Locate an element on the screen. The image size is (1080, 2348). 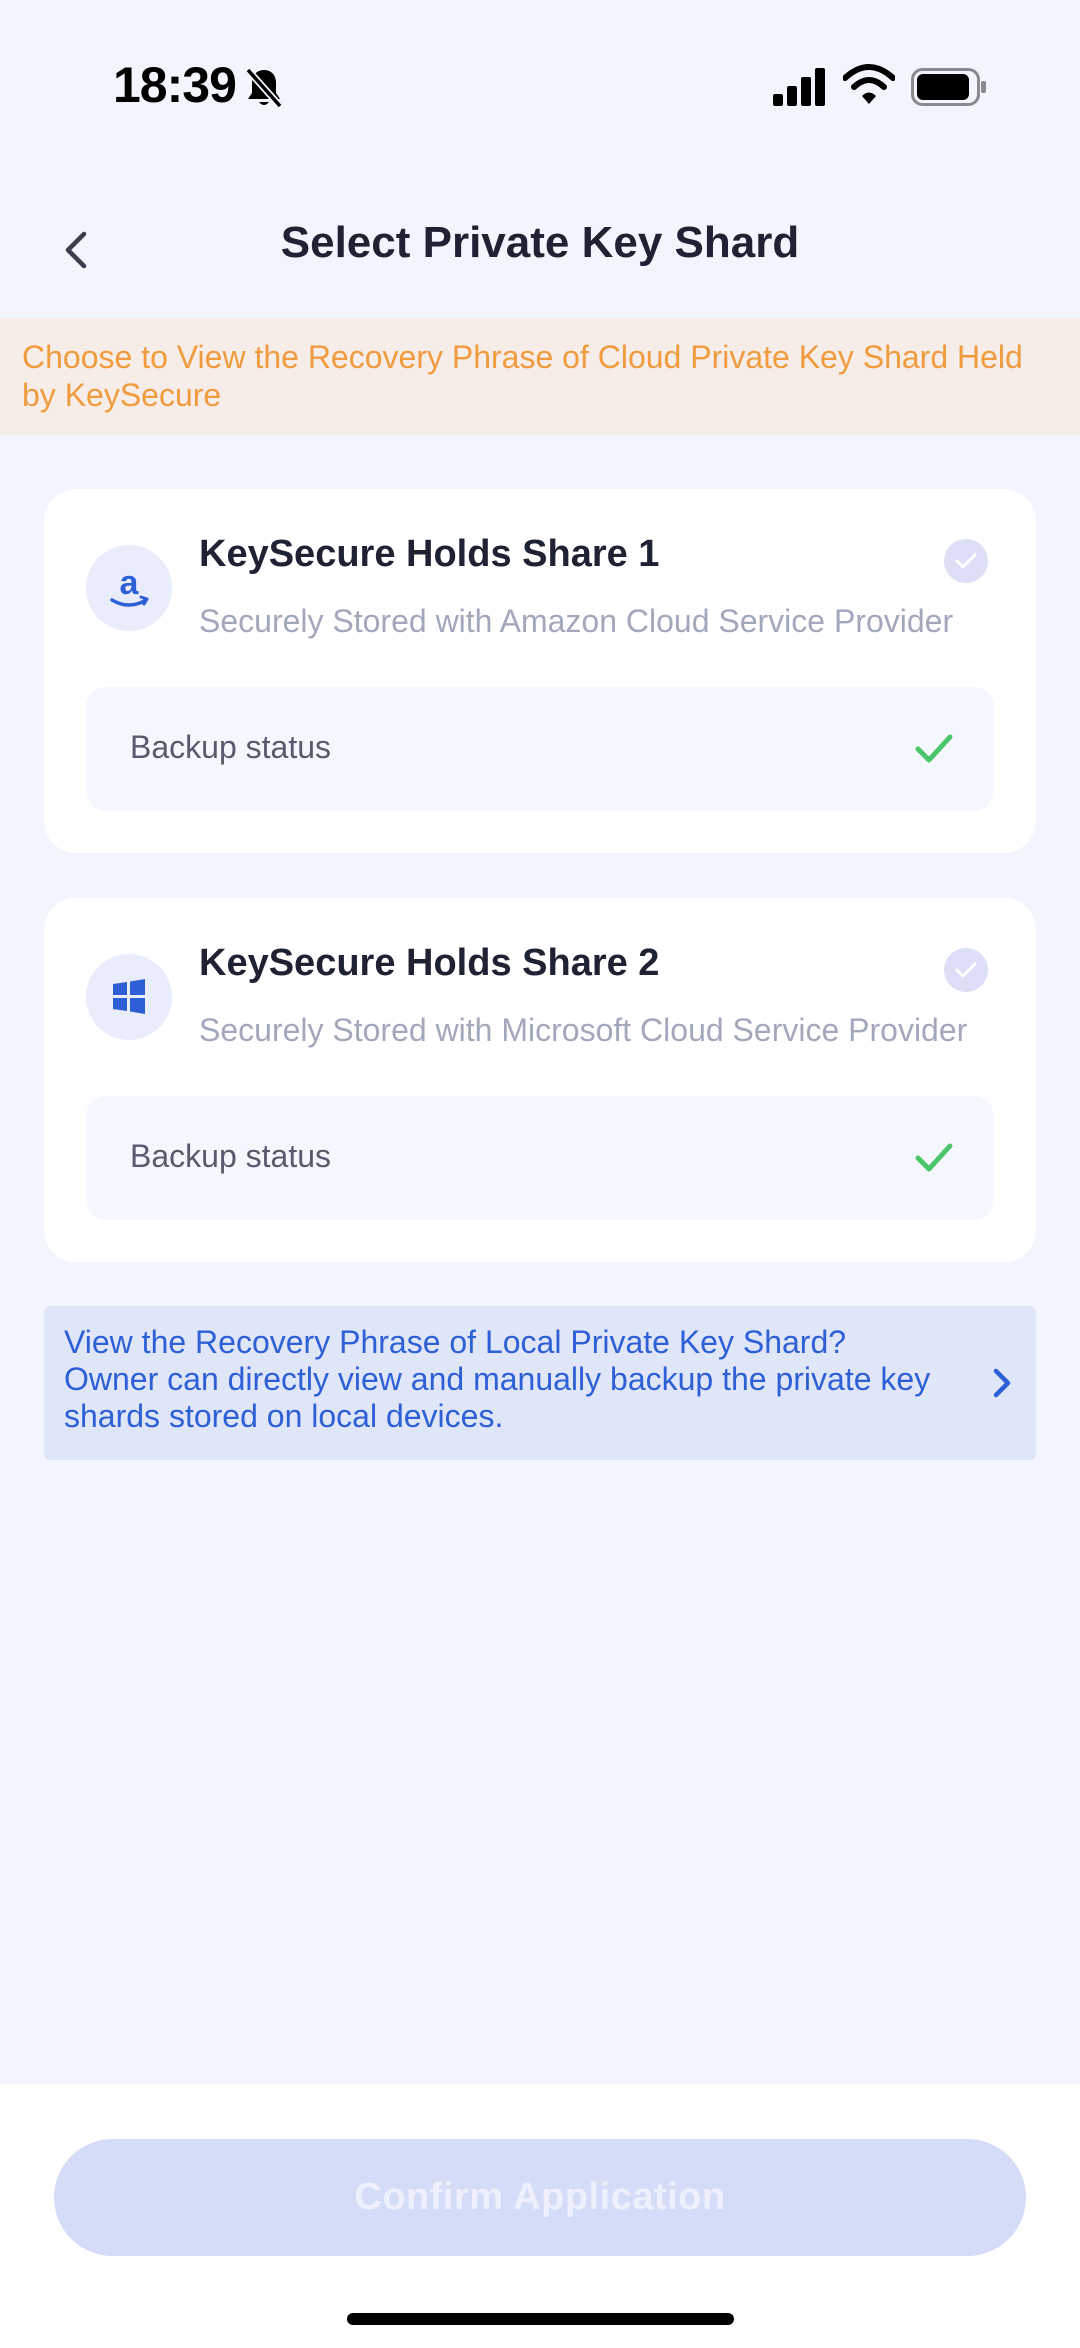
wifi-icon is located at coordinates (869, 84).